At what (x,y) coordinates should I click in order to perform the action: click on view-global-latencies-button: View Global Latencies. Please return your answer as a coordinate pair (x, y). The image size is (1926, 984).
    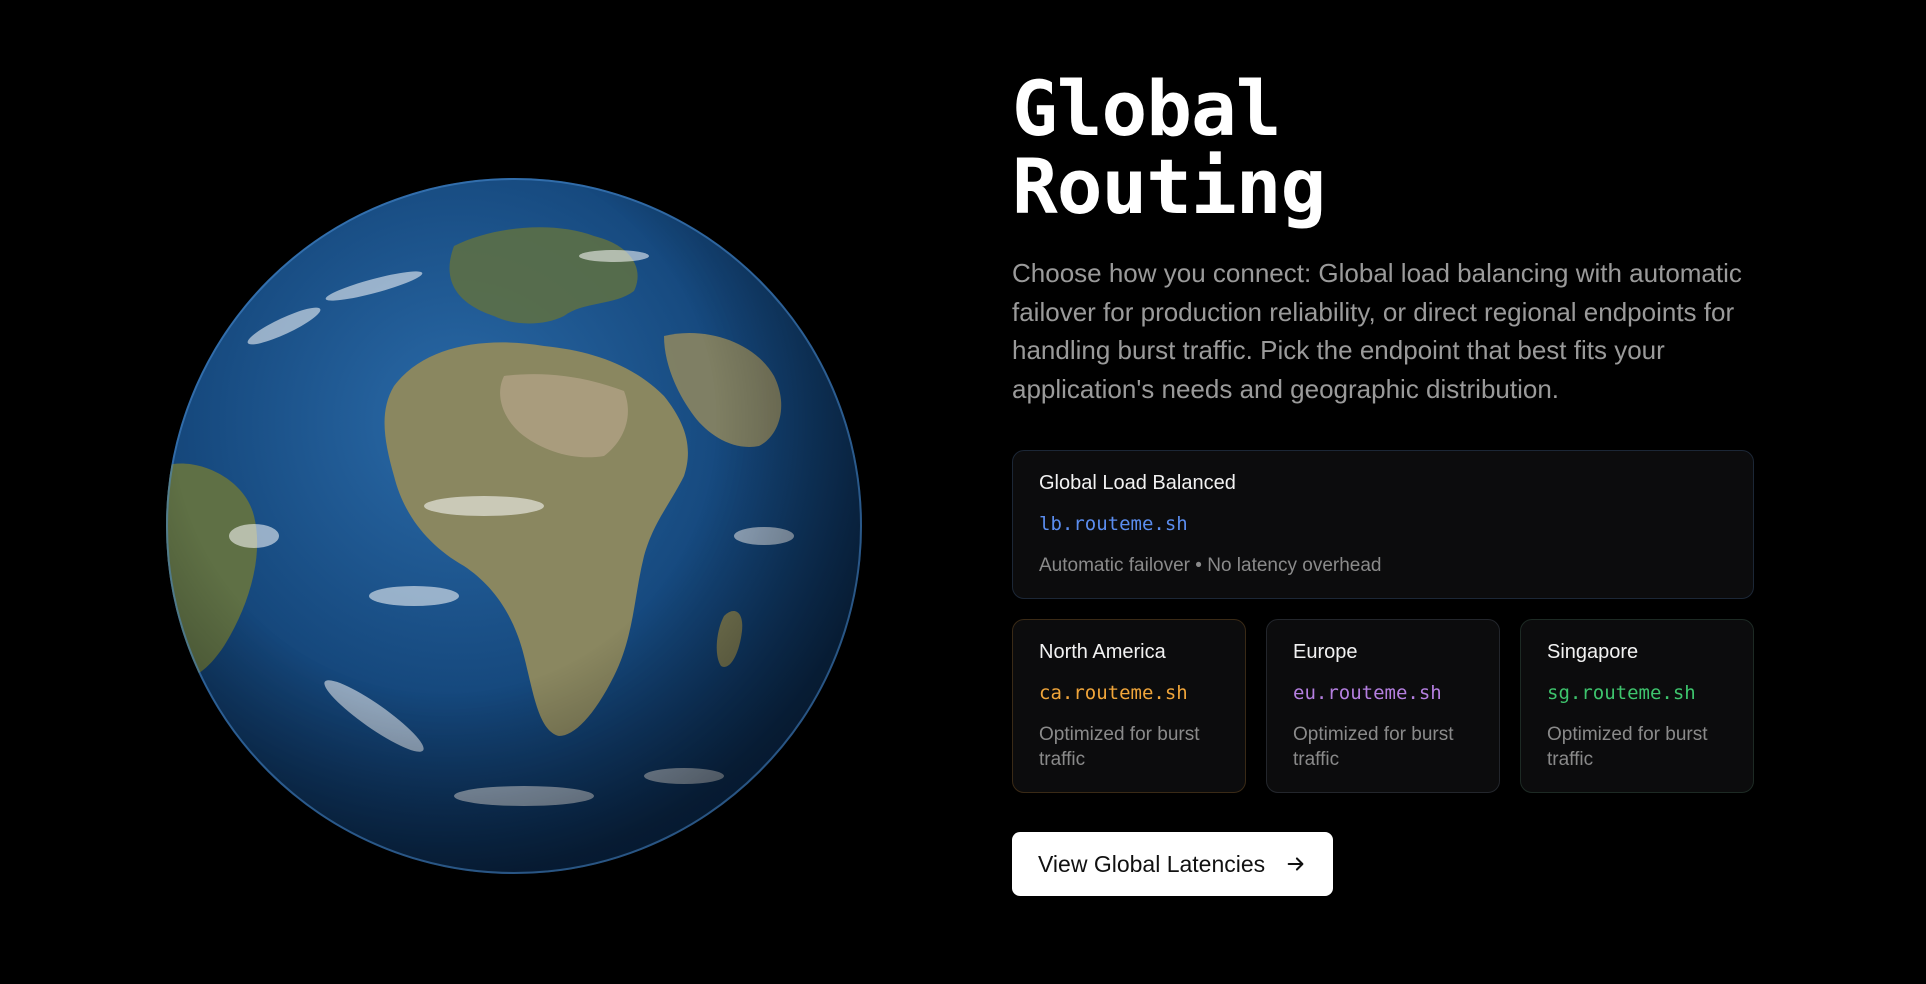
    Looking at the image, I should click on (1173, 864).